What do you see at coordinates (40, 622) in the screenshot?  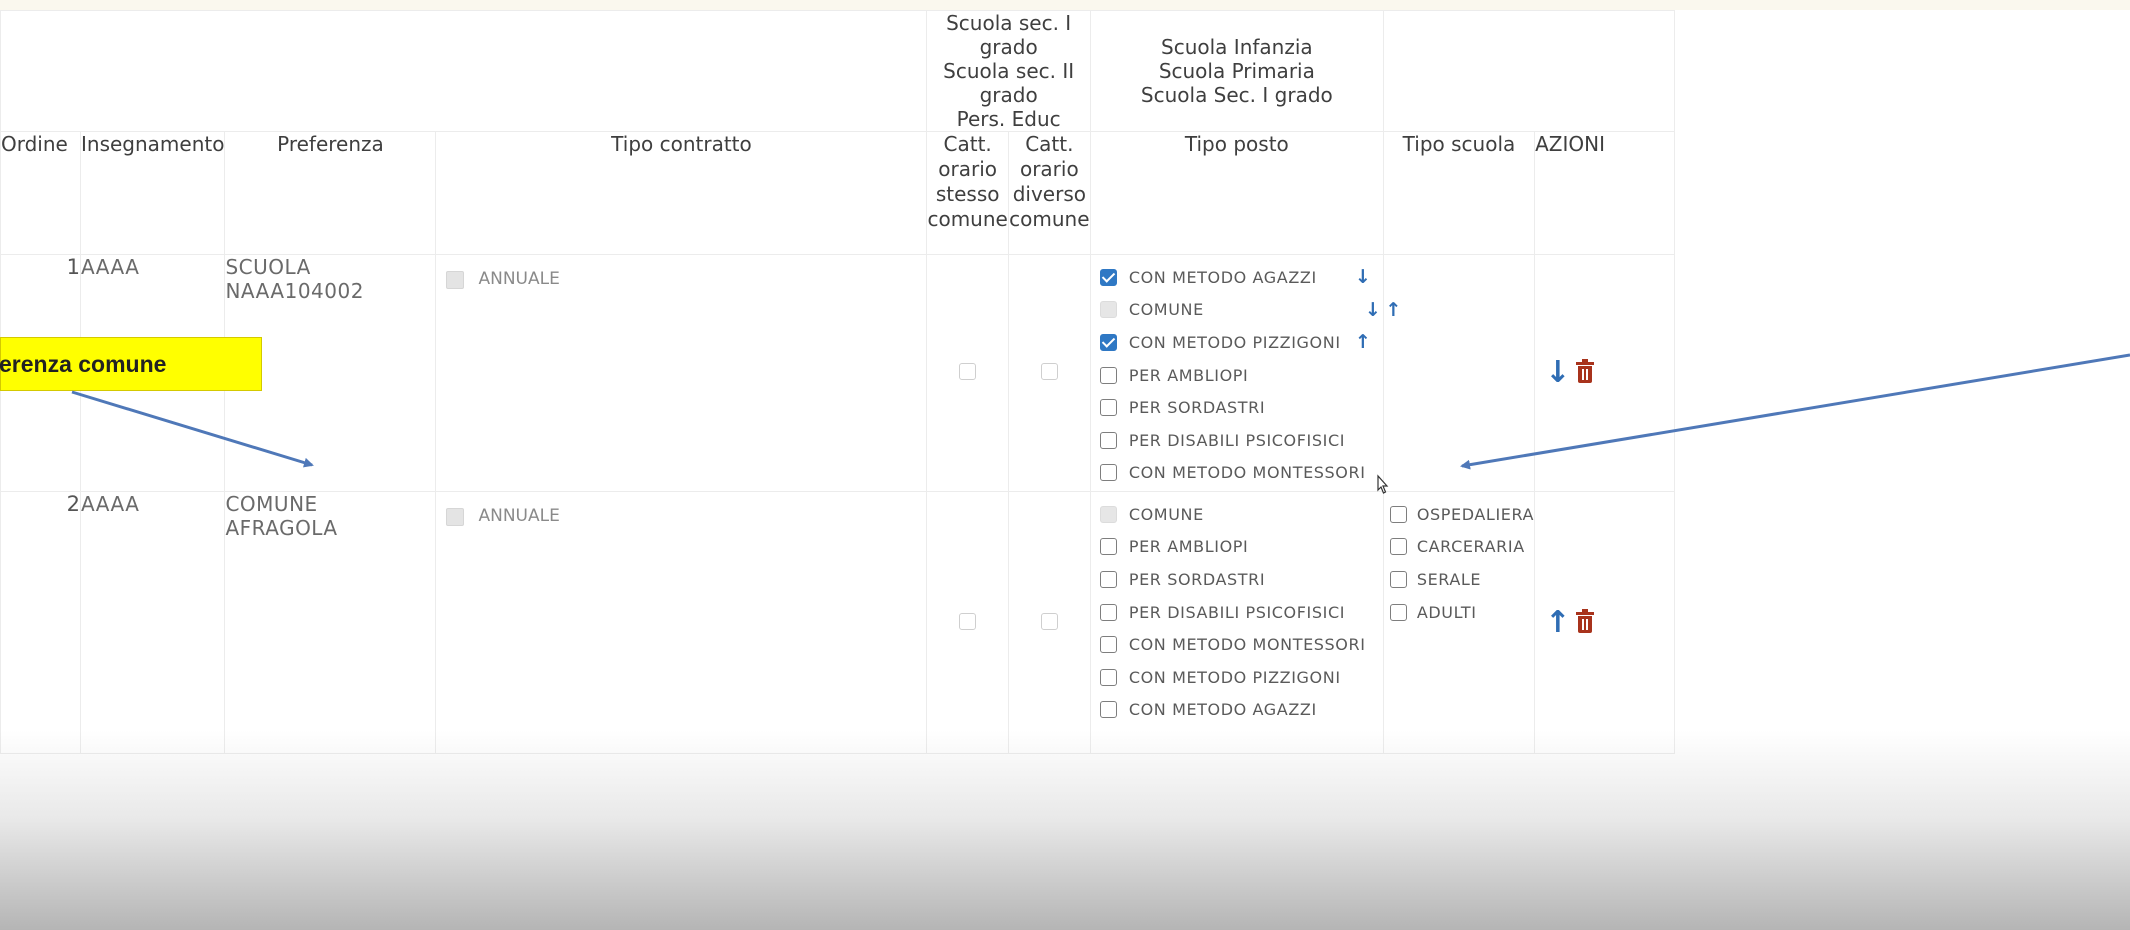 I see `row-ordine: 2` at bounding box center [40, 622].